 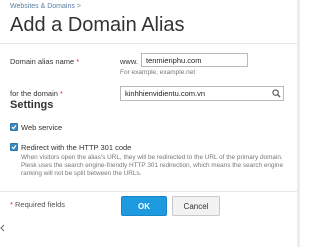 I want to click on settings-heading: Settings, so click(x=32, y=105).